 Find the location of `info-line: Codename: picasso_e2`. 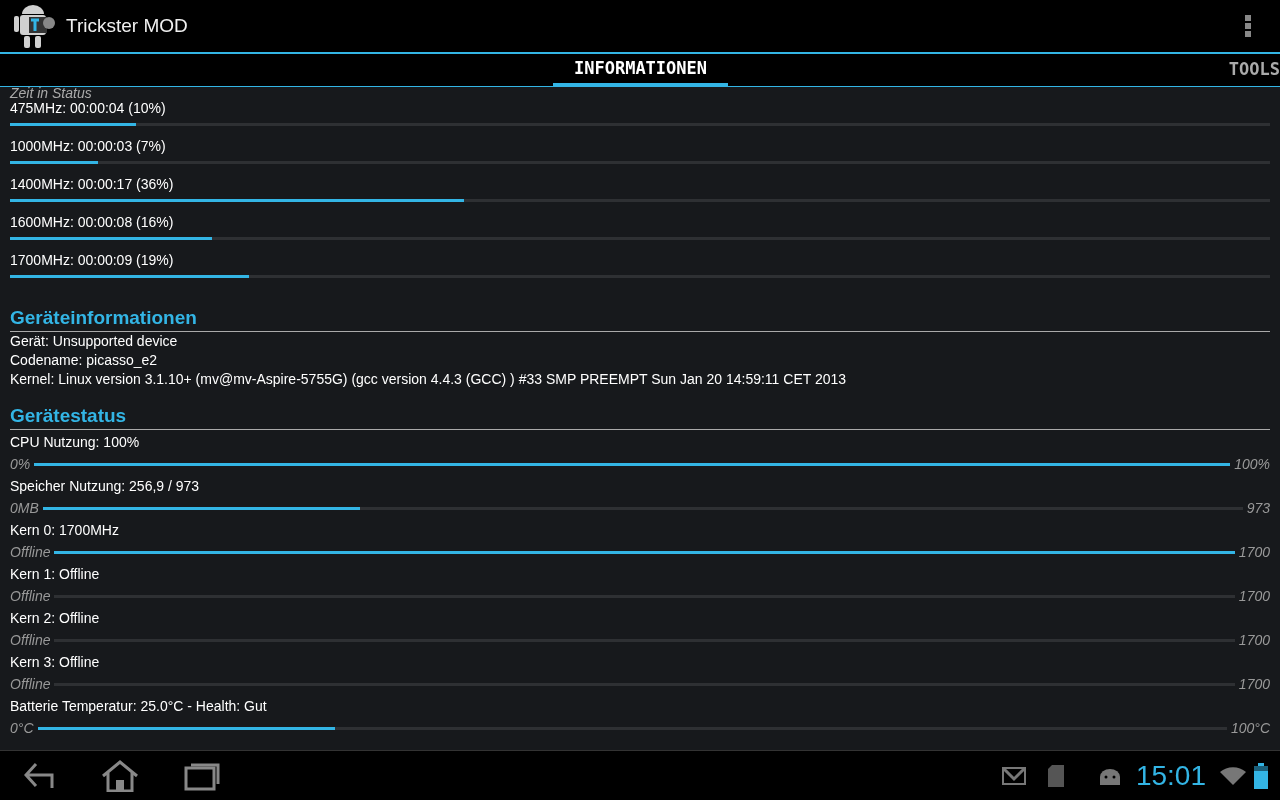

info-line: Codename: picasso_e2 is located at coordinates (84, 360).